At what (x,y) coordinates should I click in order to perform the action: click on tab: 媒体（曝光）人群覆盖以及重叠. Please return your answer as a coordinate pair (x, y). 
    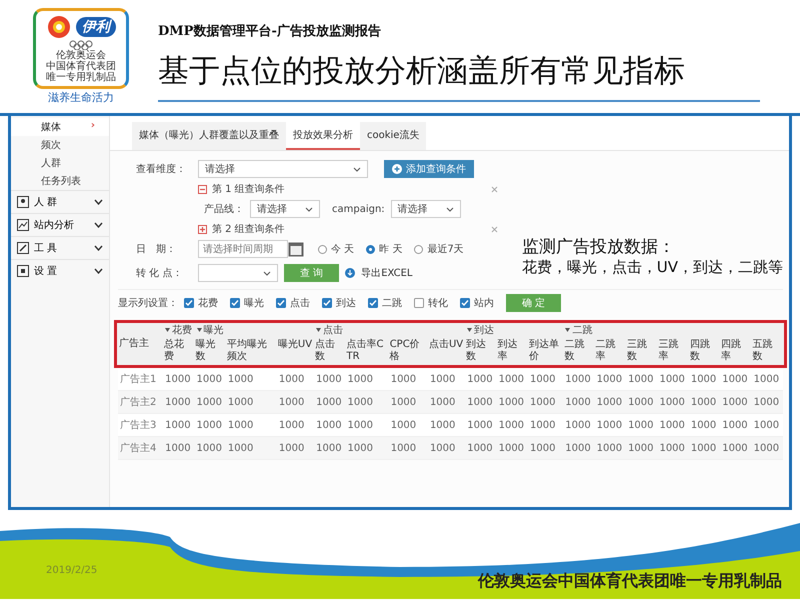
    Looking at the image, I should click on (209, 136).